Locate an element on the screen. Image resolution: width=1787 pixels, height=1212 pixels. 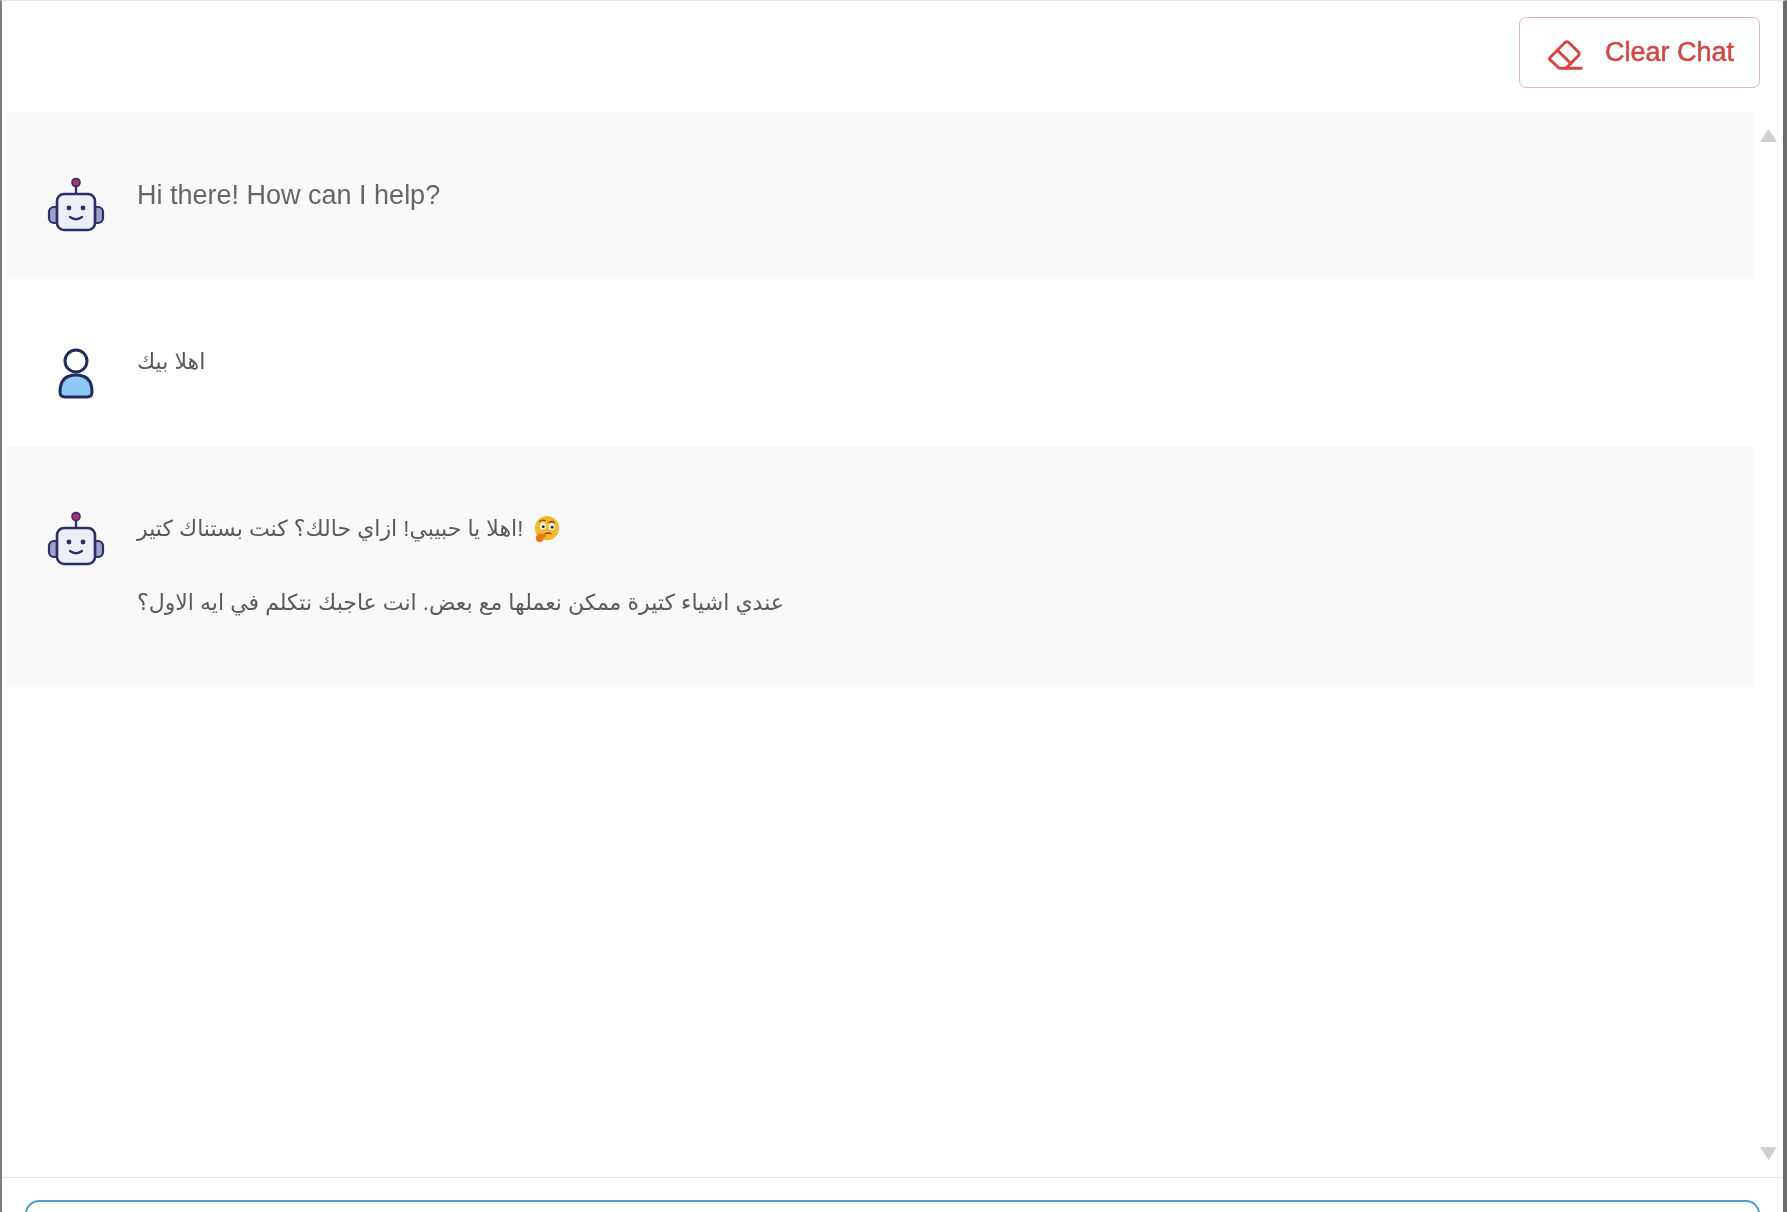
scroll-down-icon is located at coordinates (1768, 1153).